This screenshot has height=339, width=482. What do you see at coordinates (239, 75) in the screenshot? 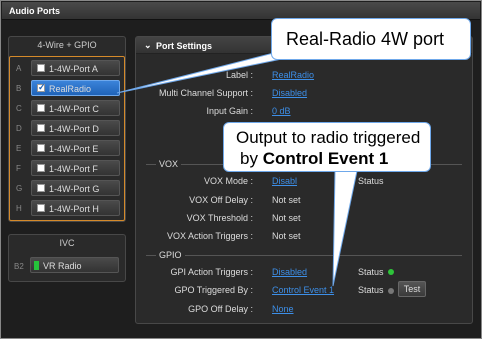
I see `label-field-label: Label :` at bounding box center [239, 75].